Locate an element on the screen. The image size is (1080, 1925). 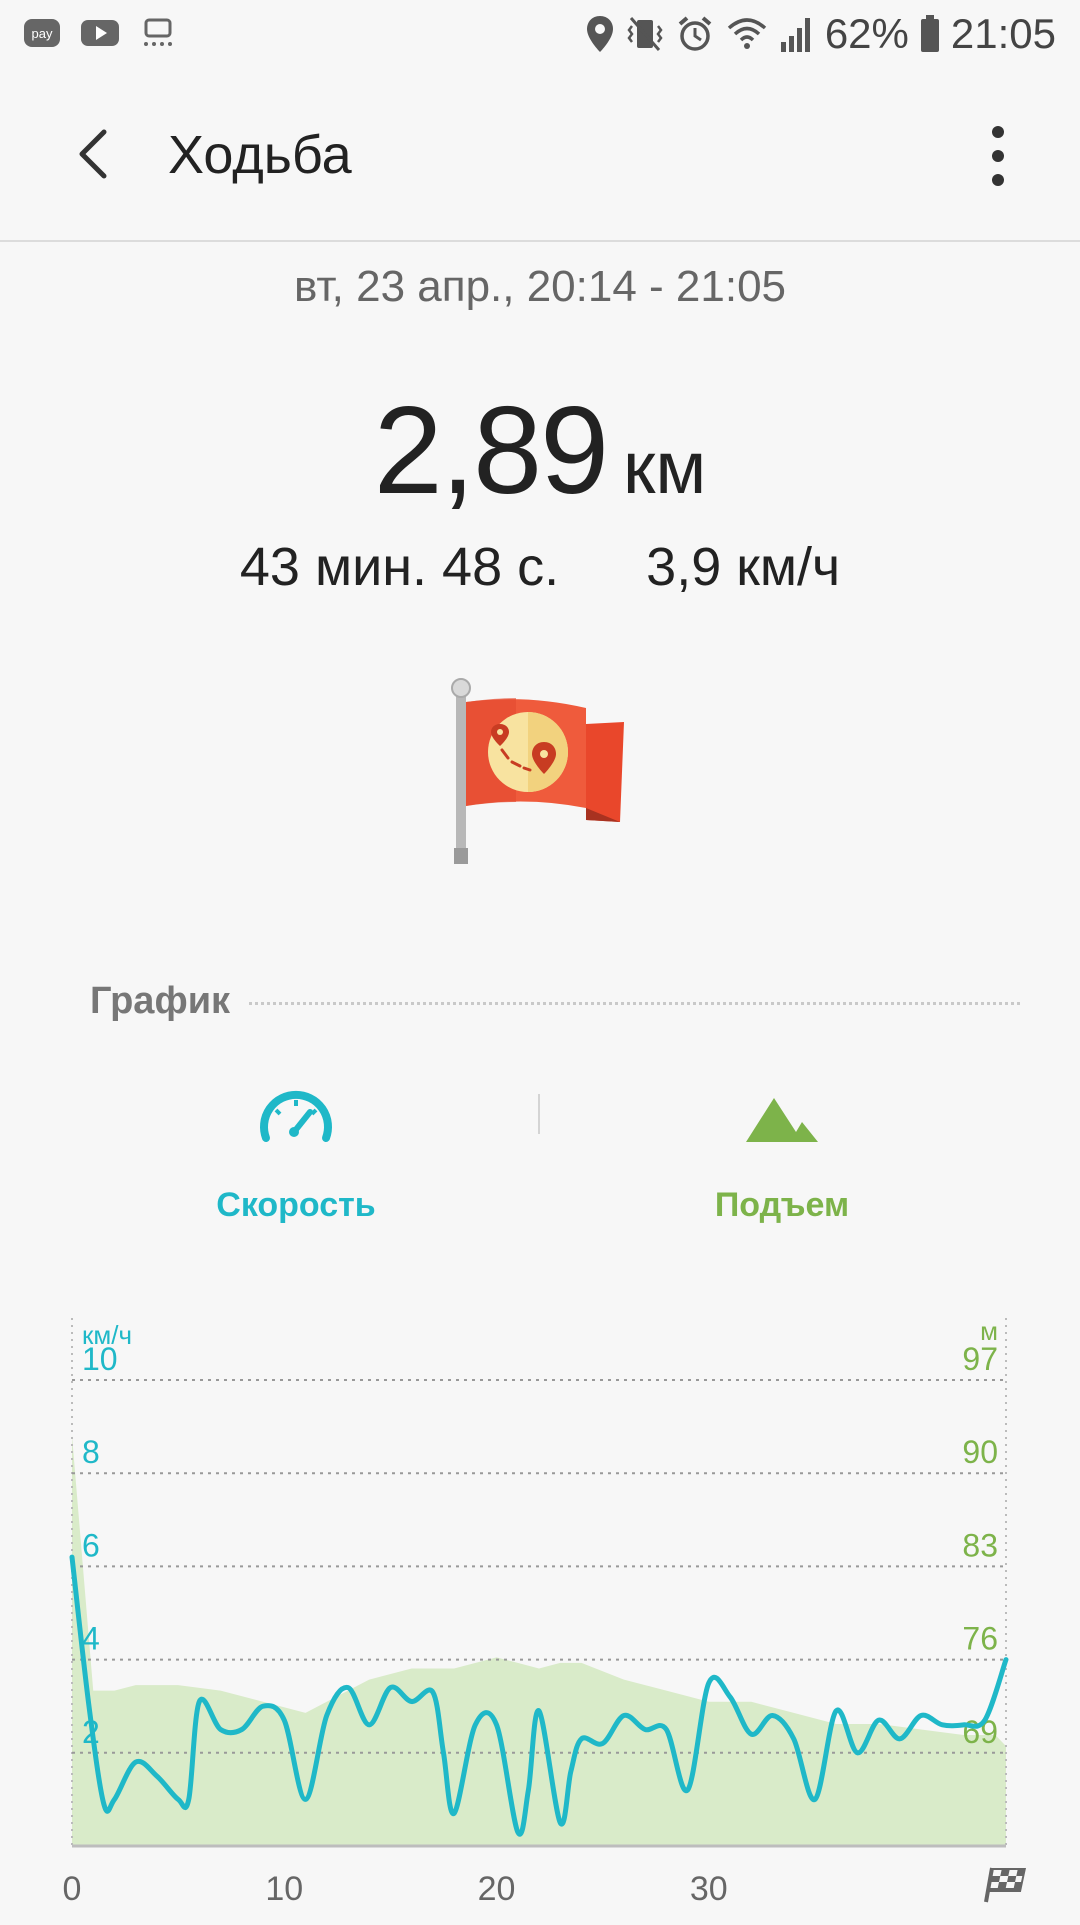
svg-text: pay is located at coordinates (42, 33).